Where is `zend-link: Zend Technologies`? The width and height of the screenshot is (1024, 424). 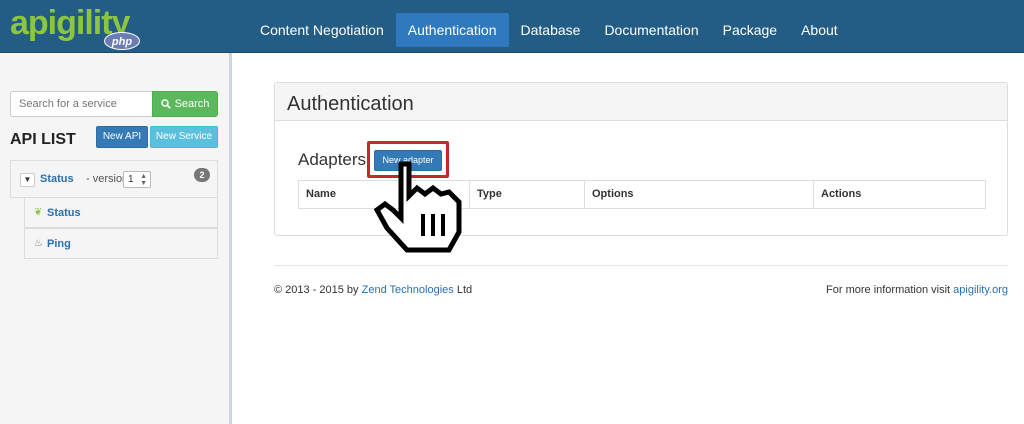 zend-link: Zend Technologies is located at coordinates (408, 290).